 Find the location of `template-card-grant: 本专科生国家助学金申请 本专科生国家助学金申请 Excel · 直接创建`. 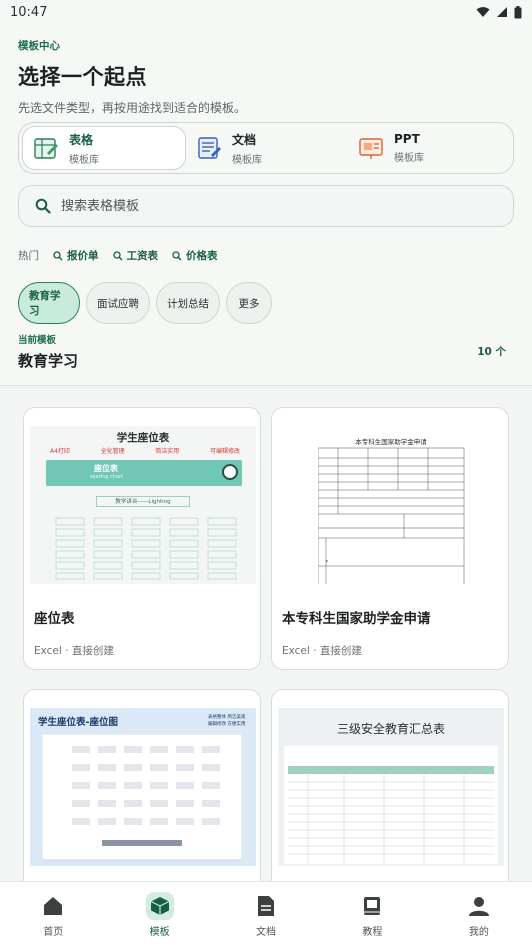

template-card-grant: 本专科生国家助学金申请 本专科生国家助学金申请 Excel · 直接创建 is located at coordinates (390, 538).